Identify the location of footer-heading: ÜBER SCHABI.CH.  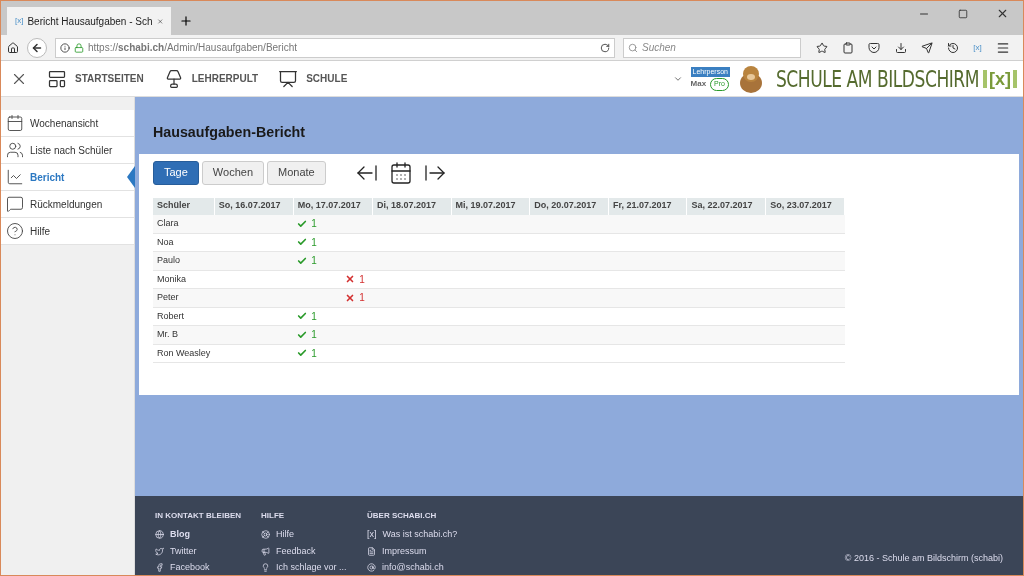
(402, 516).